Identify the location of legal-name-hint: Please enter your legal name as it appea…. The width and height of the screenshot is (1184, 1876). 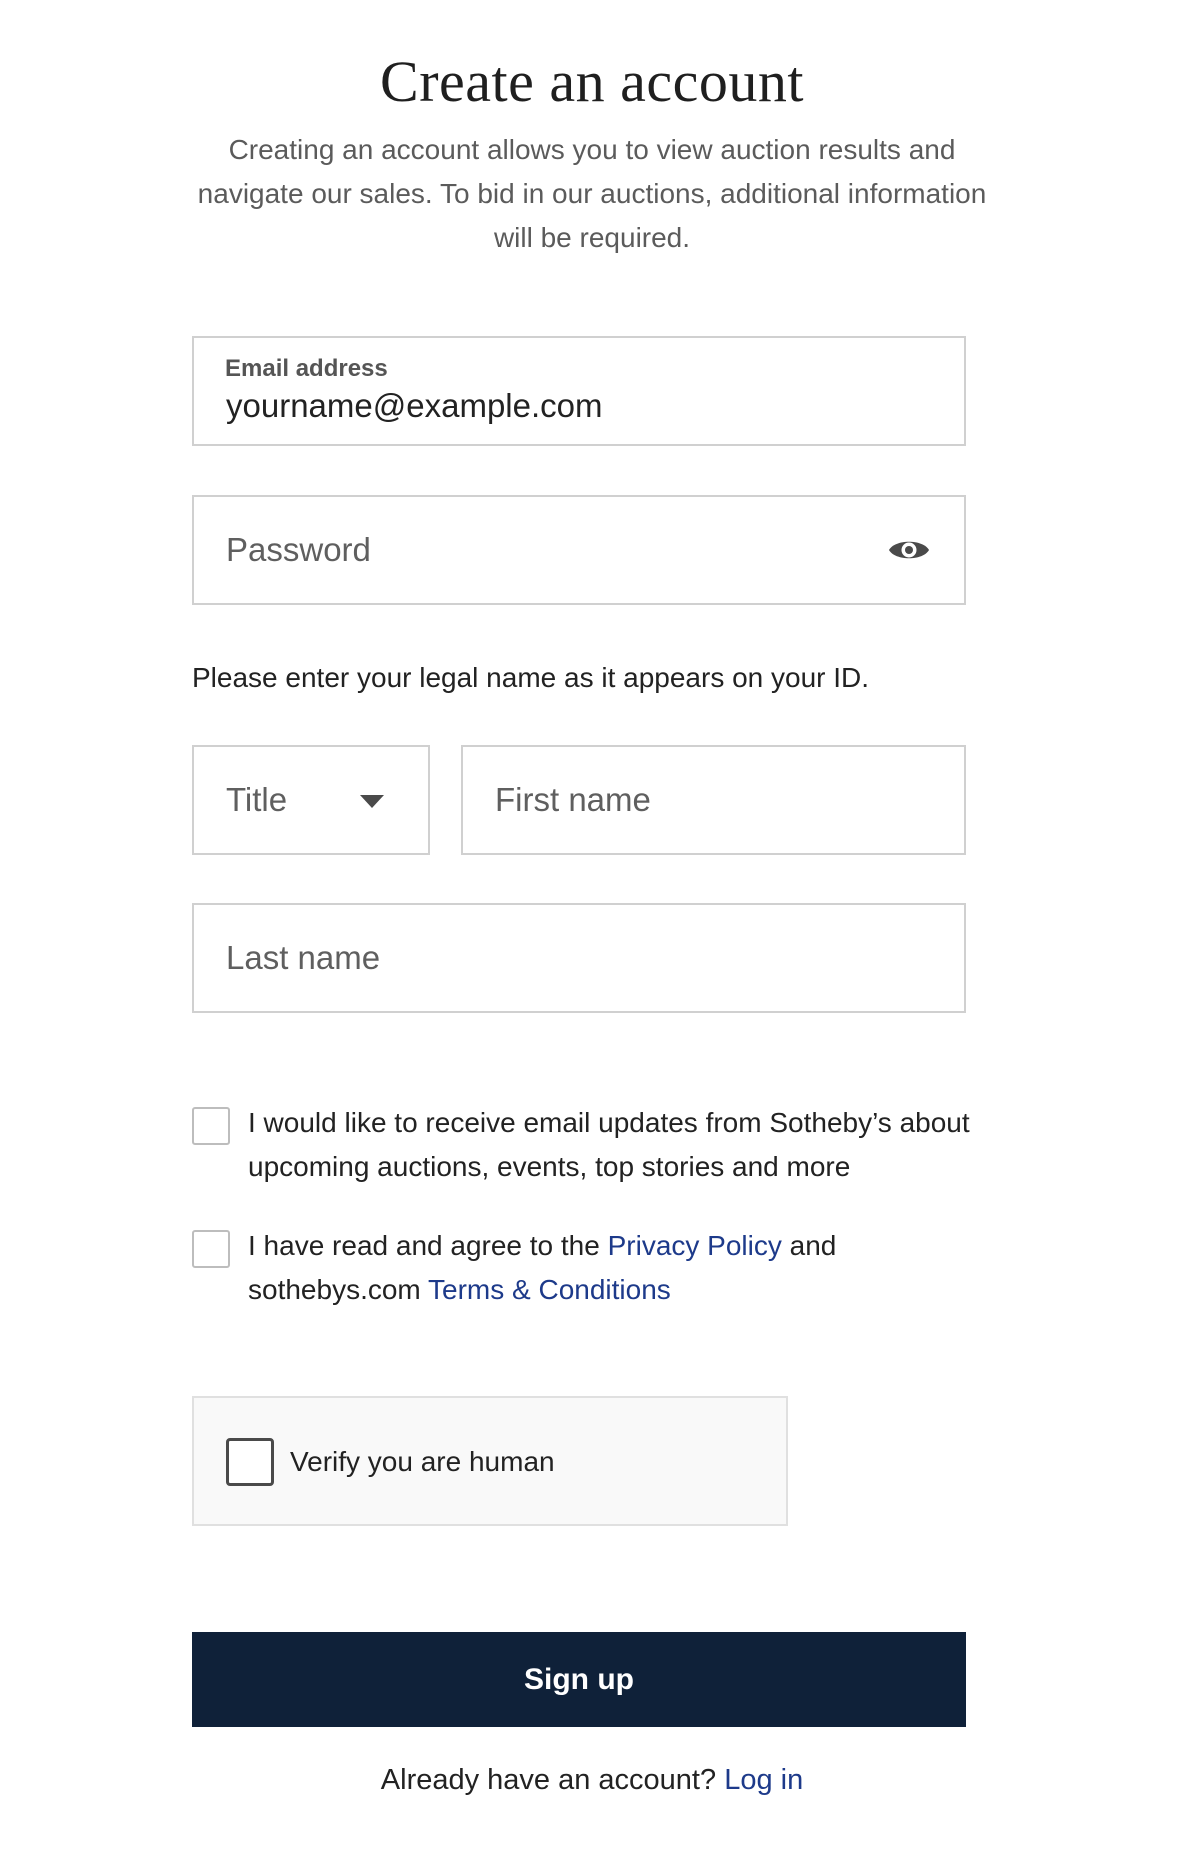
(531, 677).